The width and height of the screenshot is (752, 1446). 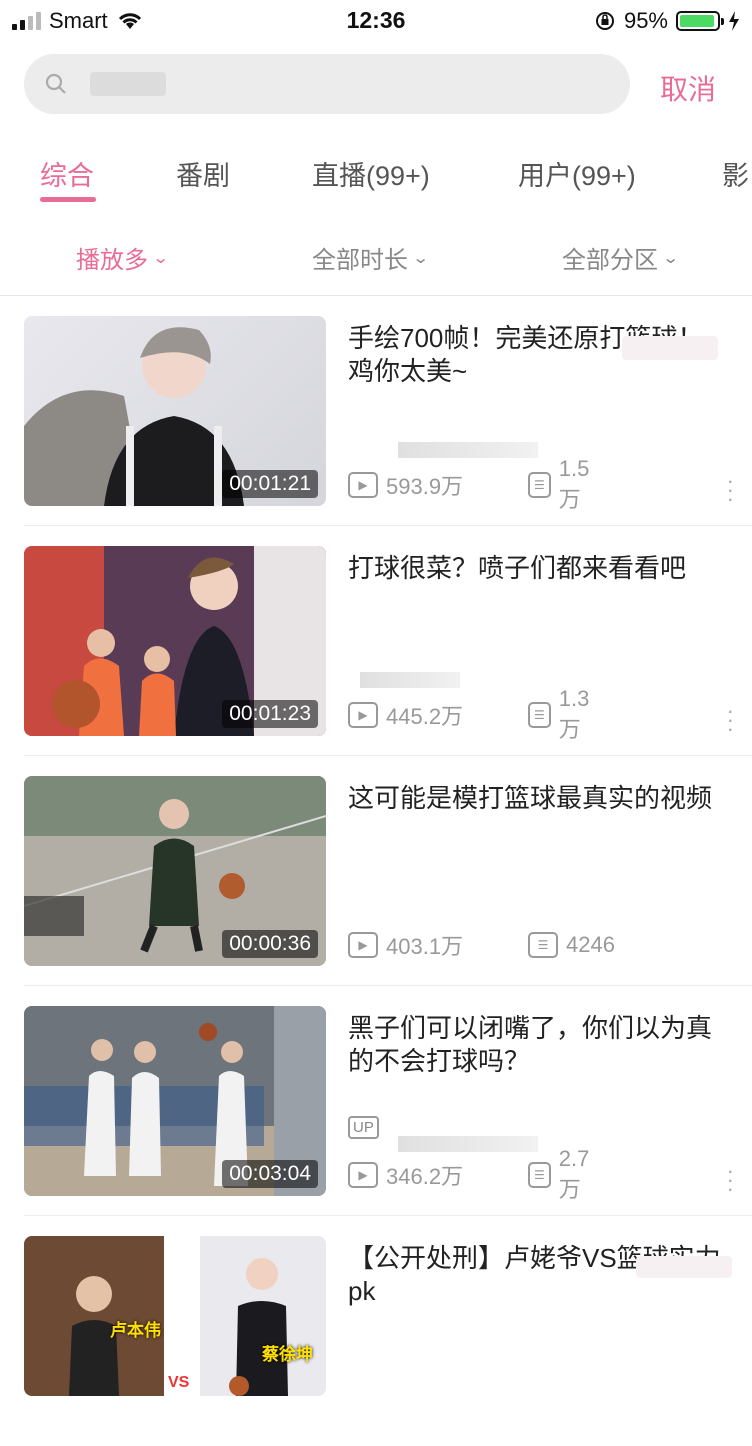 I want to click on filter-duration: 全部时长 ⌄, so click(x=371, y=257).